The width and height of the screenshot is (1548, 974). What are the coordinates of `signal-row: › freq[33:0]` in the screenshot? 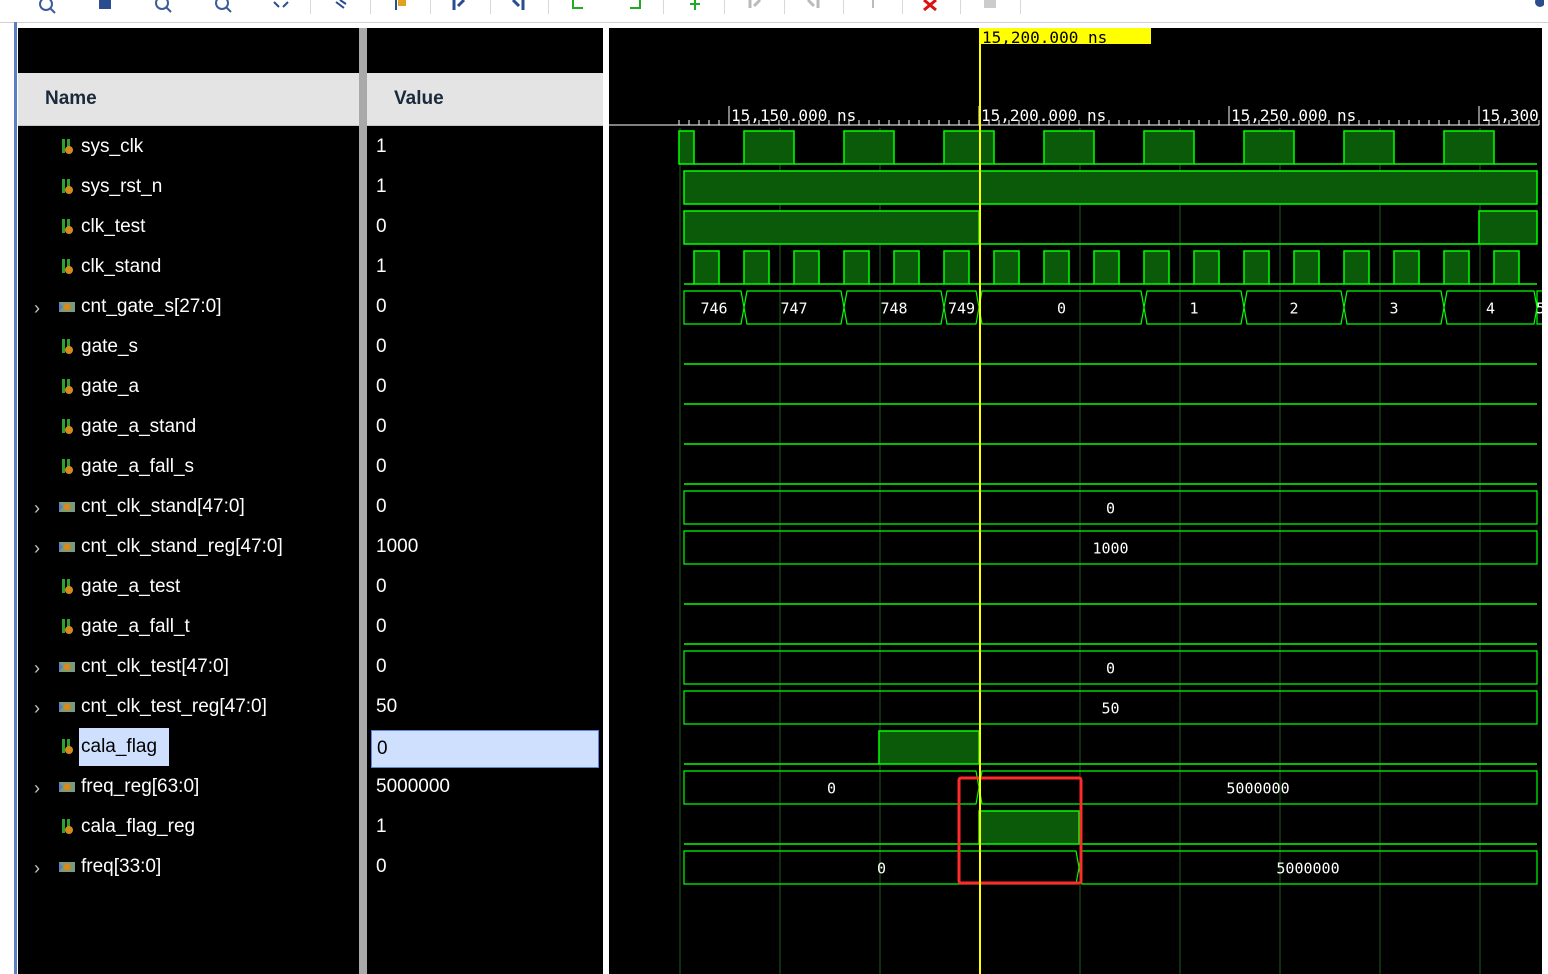 It's located at (188, 868).